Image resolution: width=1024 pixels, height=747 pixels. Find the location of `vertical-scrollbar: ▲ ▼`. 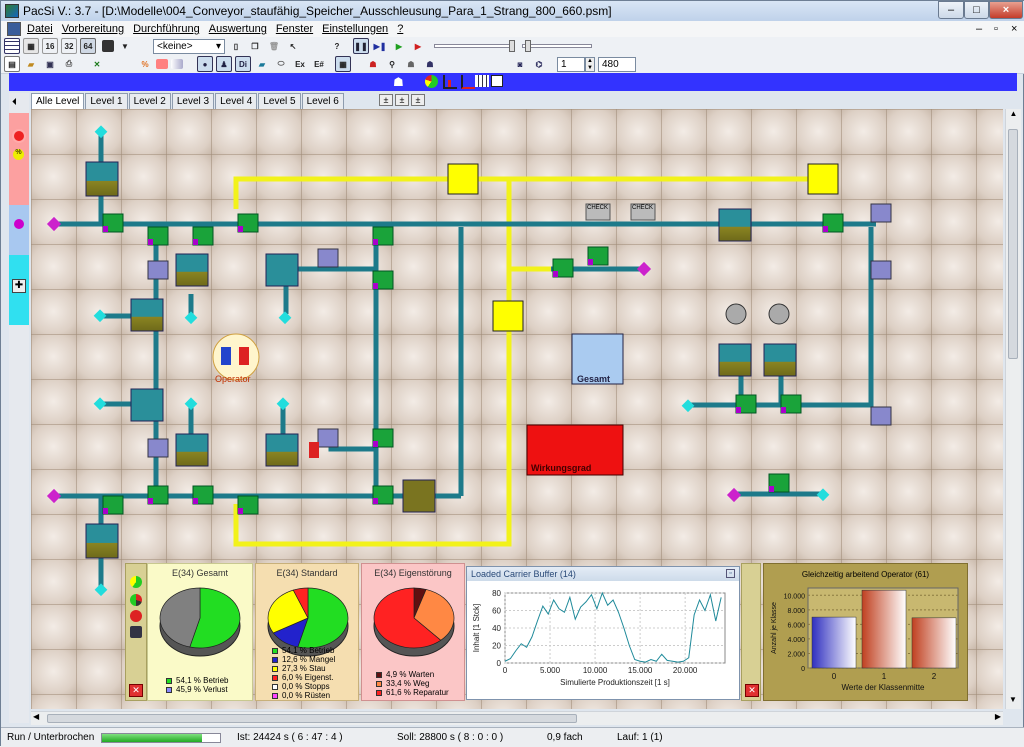

vertical-scrollbar: ▲ ▼ is located at coordinates (1013, 409).